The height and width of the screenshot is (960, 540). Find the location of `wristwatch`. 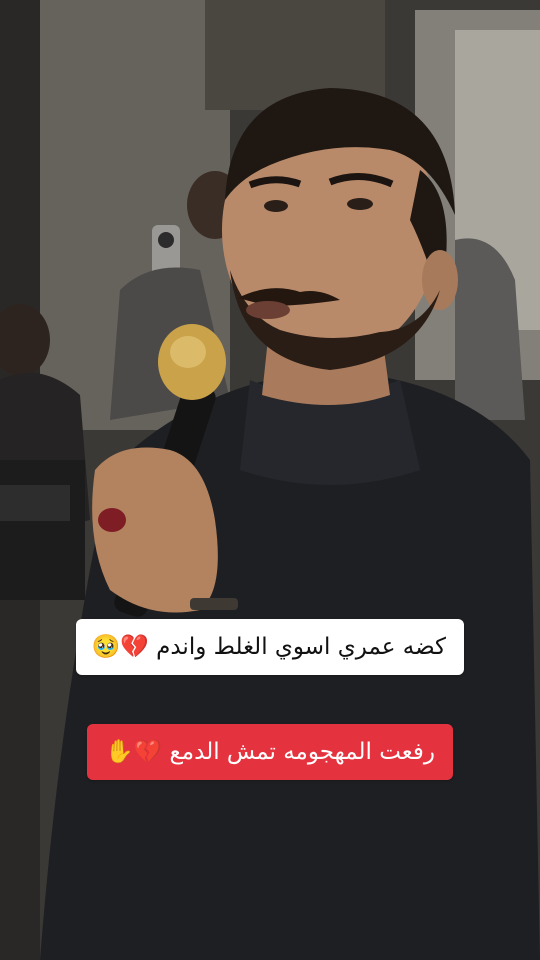

wristwatch is located at coordinates (214, 604).